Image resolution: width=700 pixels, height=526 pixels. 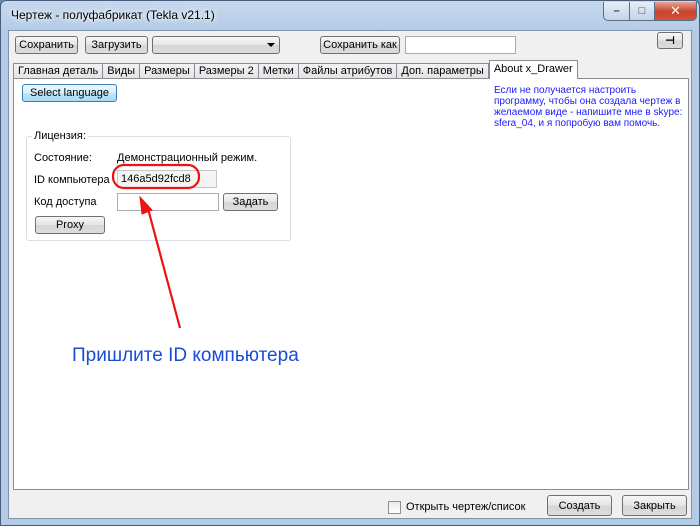 What do you see at coordinates (226, 71) in the screenshot?
I see `tab-dimensions-2: Размеры 2` at bounding box center [226, 71].